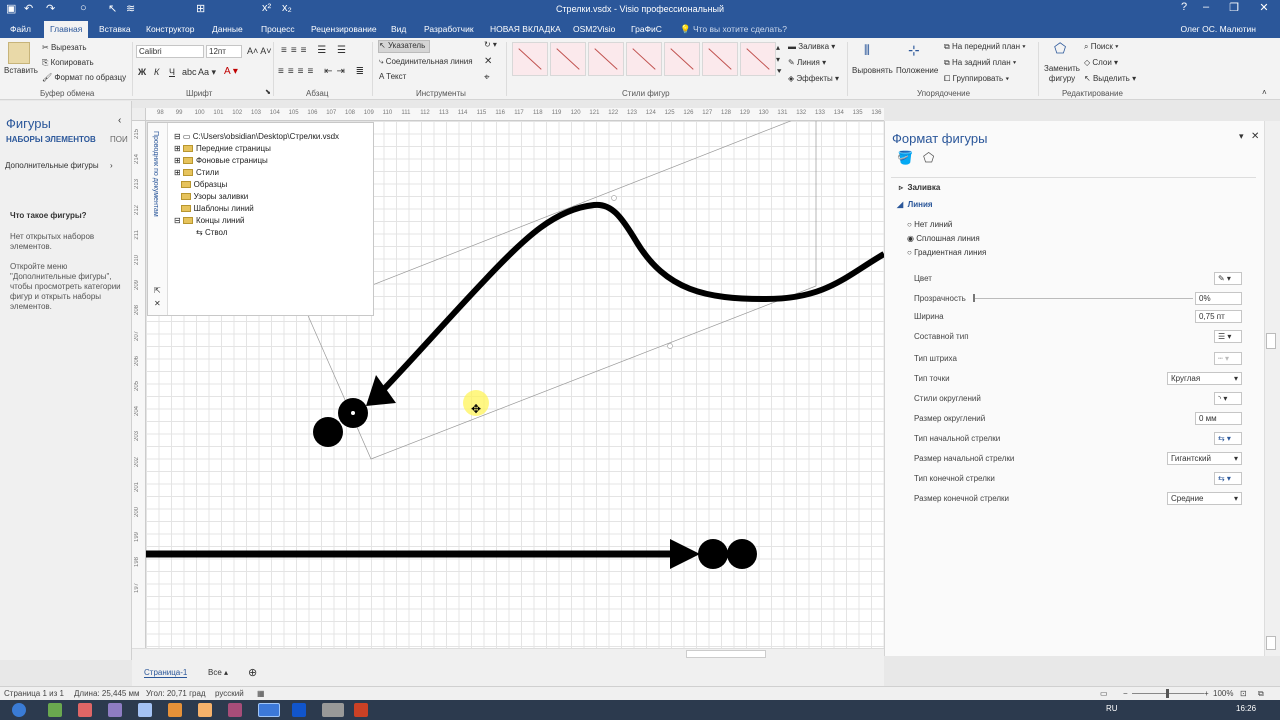 The image size is (1280, 720). Describe the element at coordinates (980, 63) in the screenshot. I see `send-back-button: ⧉ На задний план ▾` at that location.